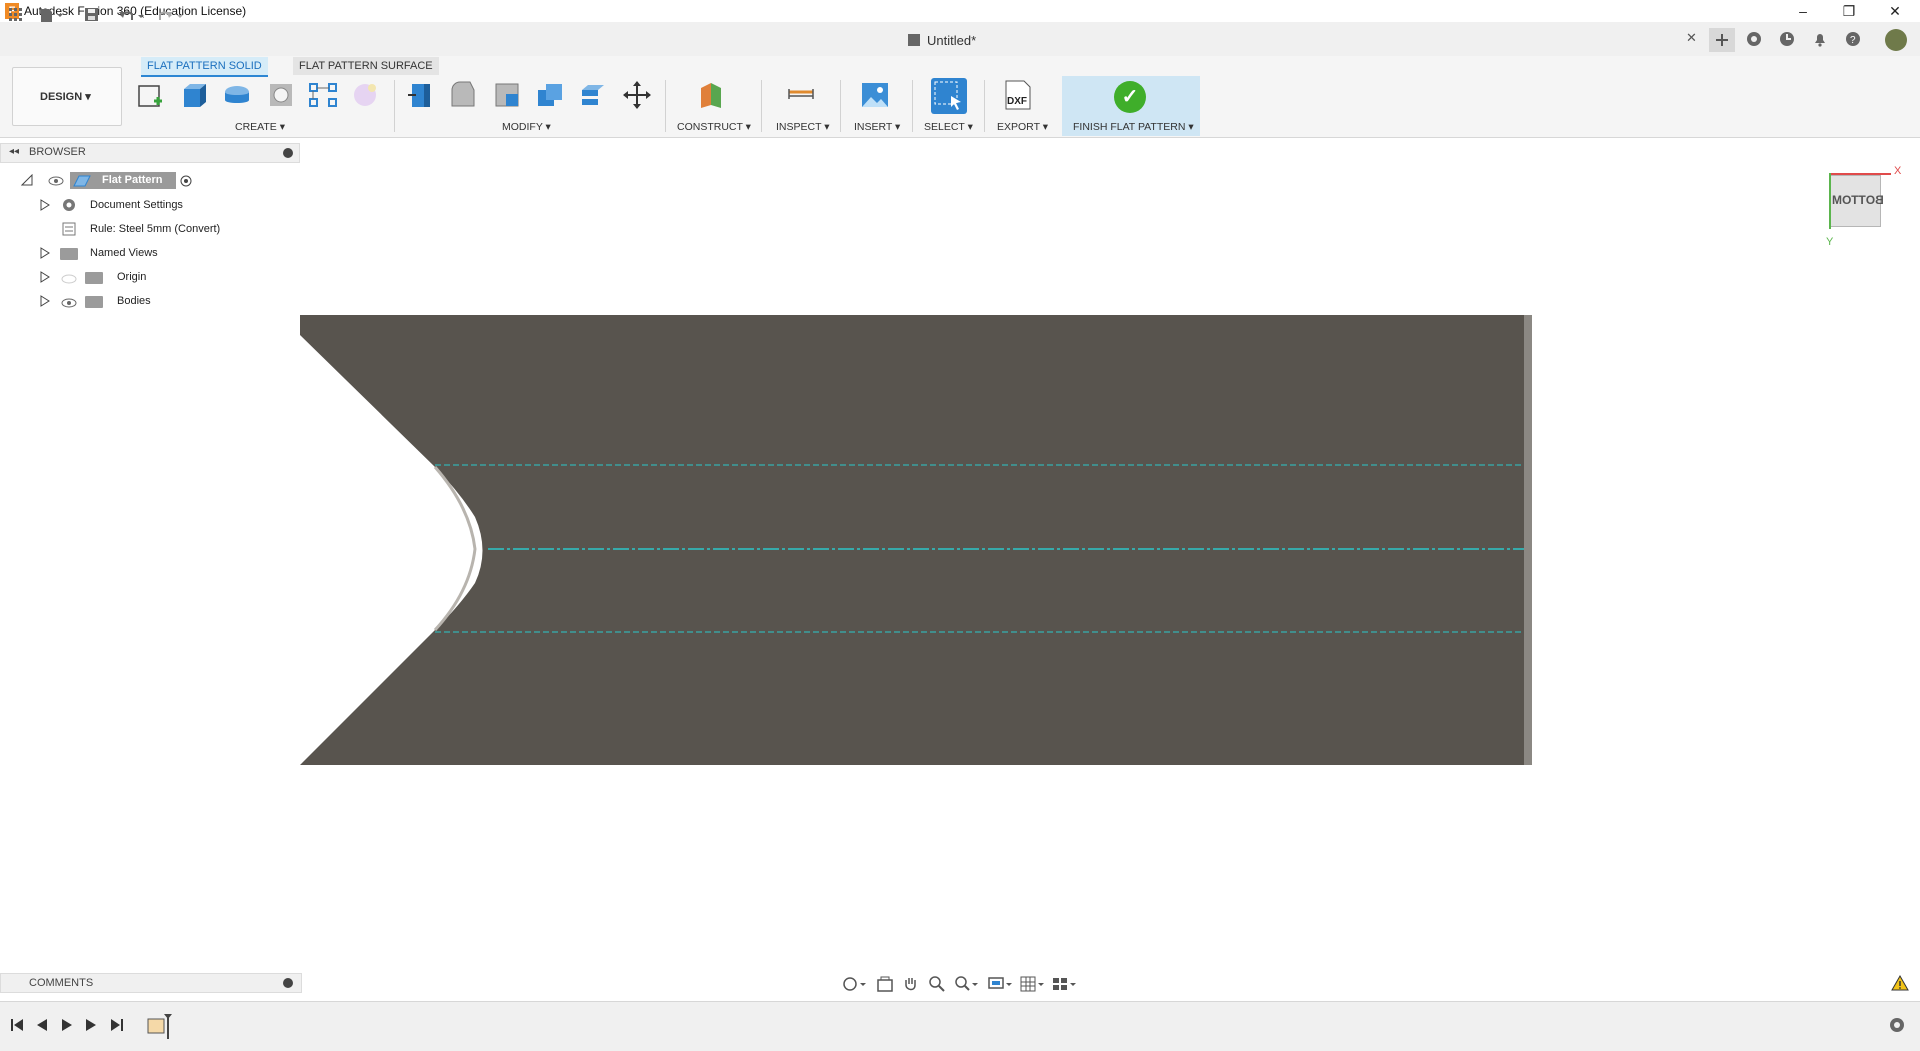  I want to click on measure-icon, so click(801, 95).